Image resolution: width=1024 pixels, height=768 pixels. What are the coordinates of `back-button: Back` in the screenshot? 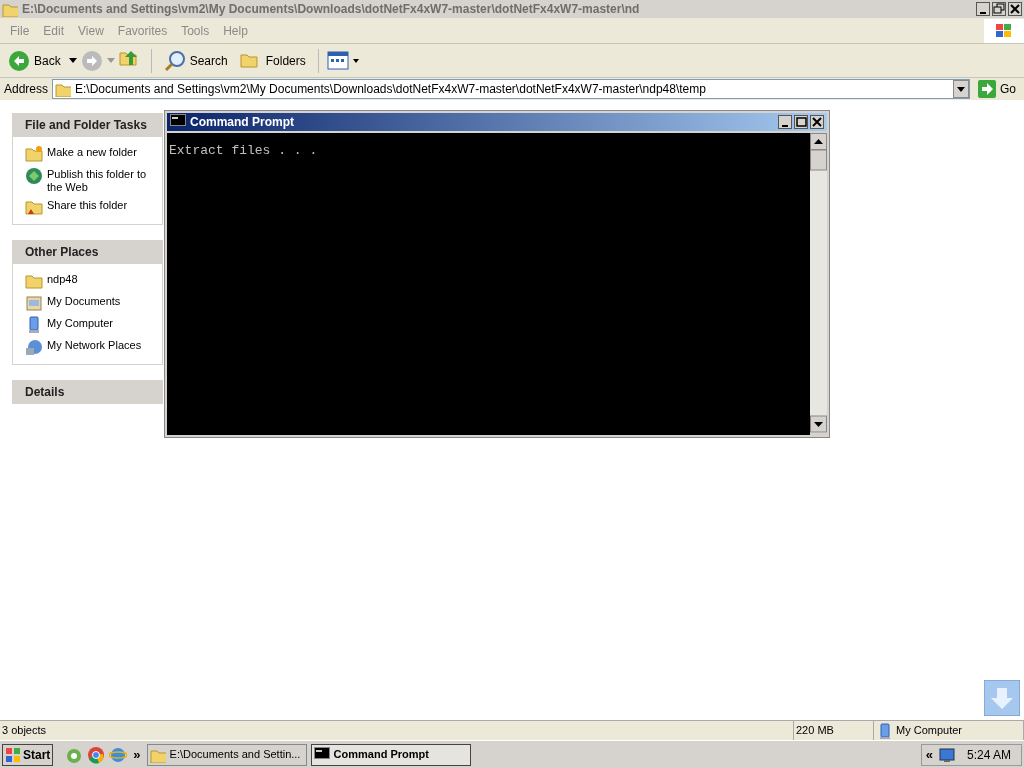 It's located at (34, 60).